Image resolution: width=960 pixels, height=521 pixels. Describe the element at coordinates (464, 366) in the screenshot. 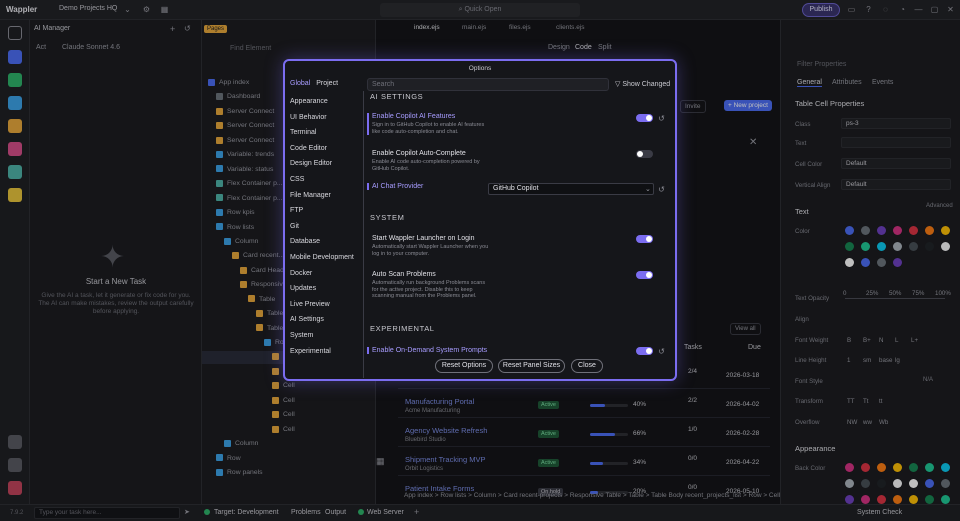

I see `reset-options-button: Reset Options` at that location.